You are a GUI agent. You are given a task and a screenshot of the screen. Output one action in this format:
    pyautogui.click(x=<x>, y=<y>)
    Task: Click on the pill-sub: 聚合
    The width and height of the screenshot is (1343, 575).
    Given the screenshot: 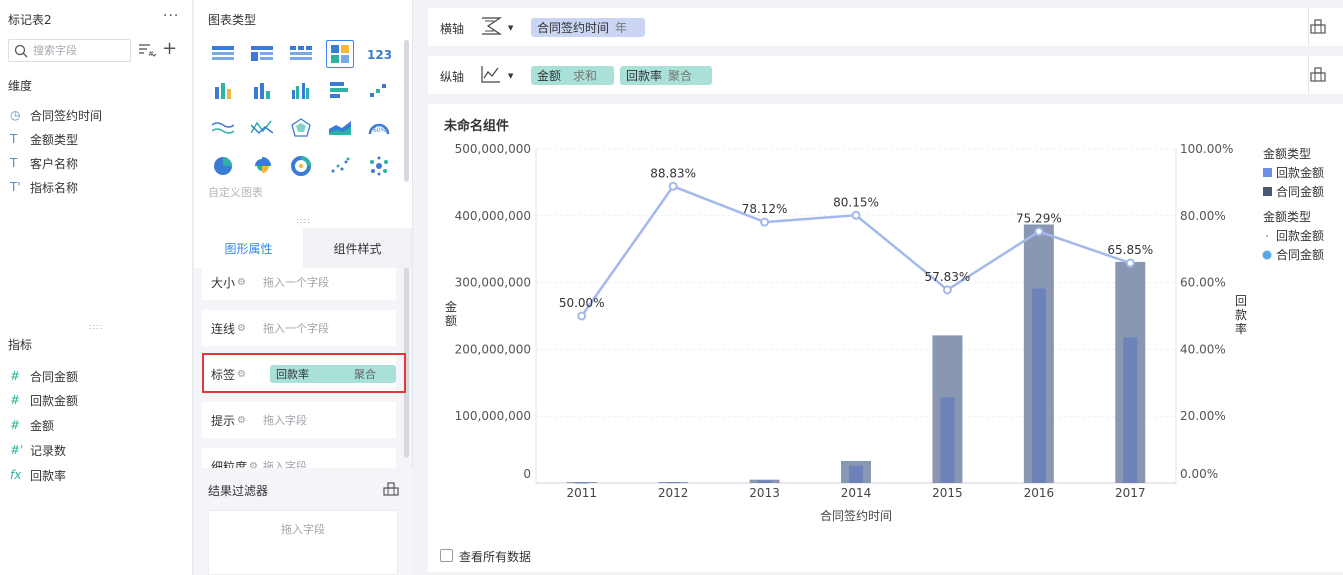 What is the action you would take?
    pyautogui.click(x=680, y=76)
    